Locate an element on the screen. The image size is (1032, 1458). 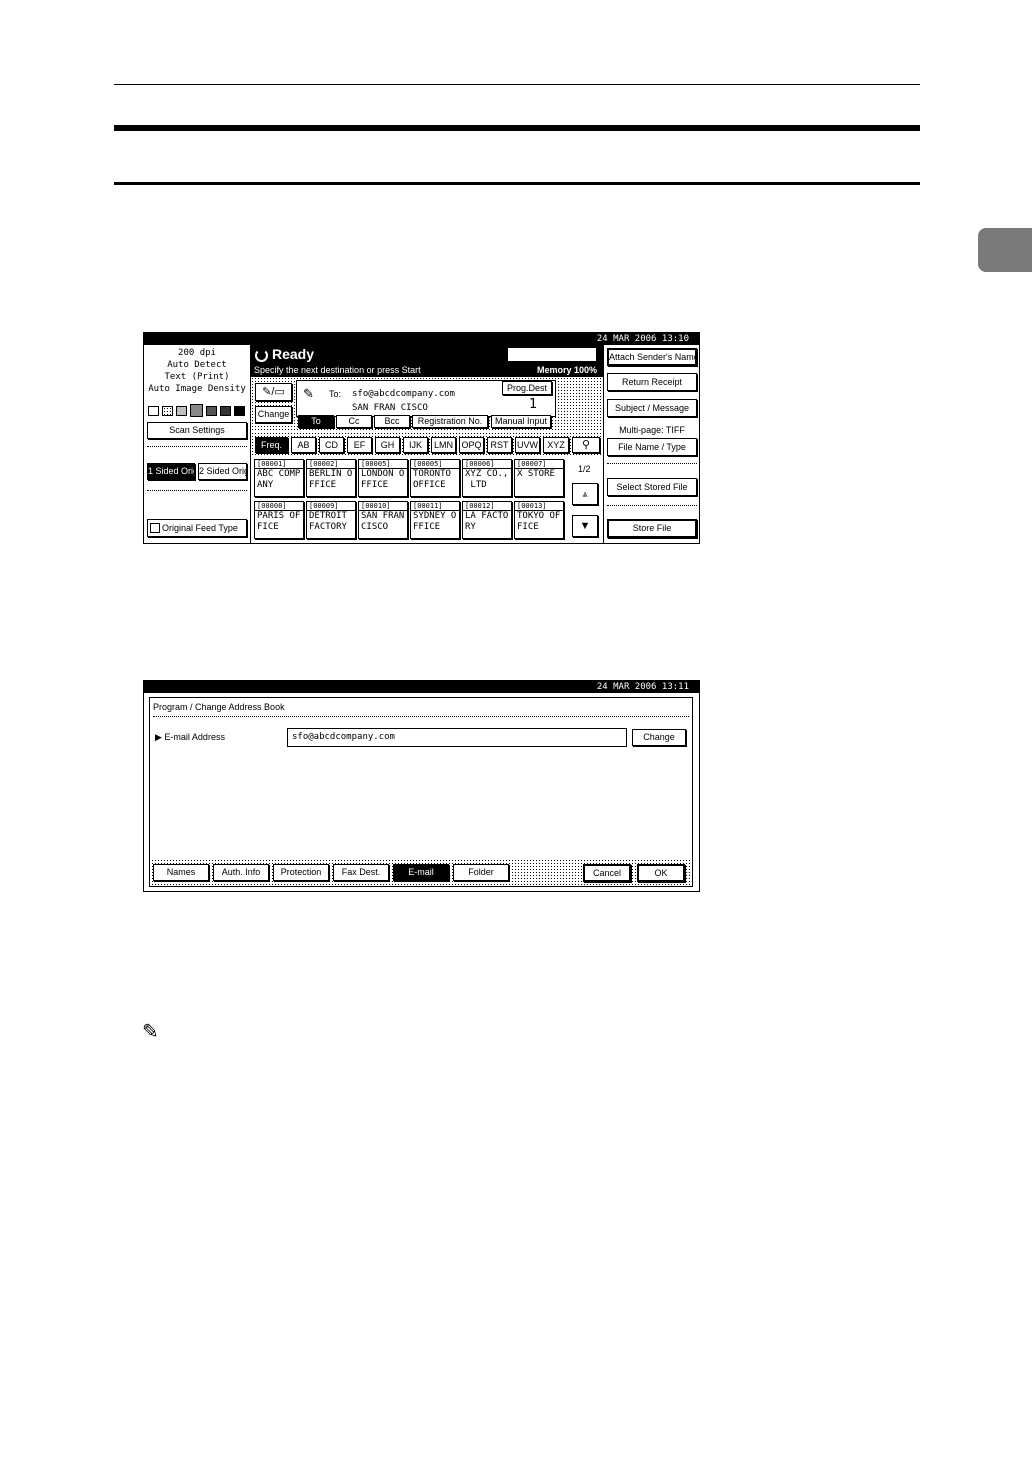
index-tab: Freq. is located at coordinates (271, 445).